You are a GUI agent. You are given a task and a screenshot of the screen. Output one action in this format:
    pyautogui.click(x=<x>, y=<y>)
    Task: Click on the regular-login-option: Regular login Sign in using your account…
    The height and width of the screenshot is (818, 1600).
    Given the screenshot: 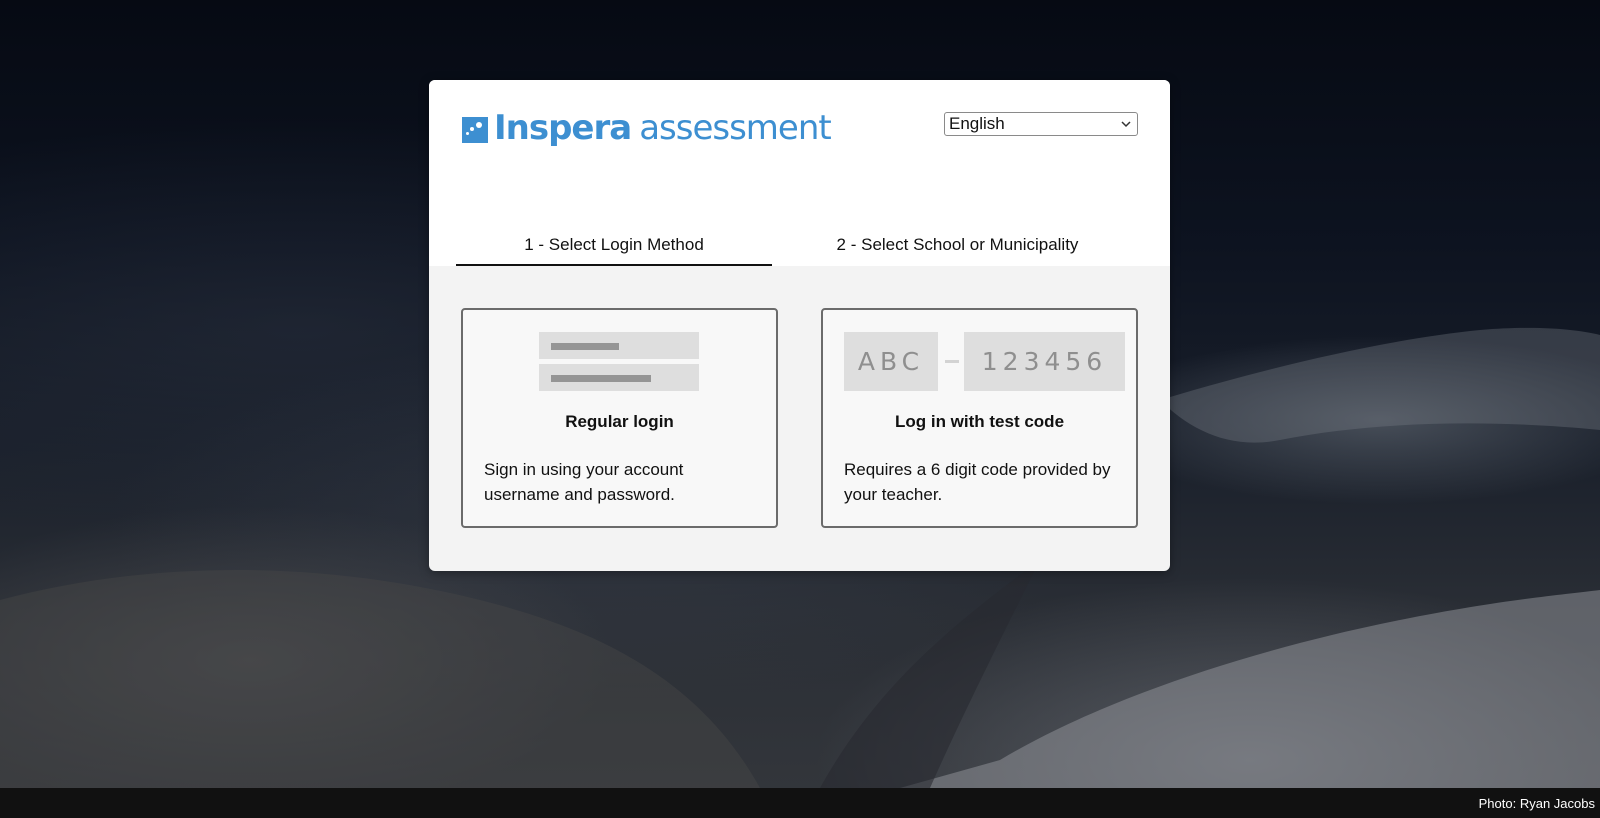 What is the action you would take?
    pyautogui.click(x=619, y=418)
    